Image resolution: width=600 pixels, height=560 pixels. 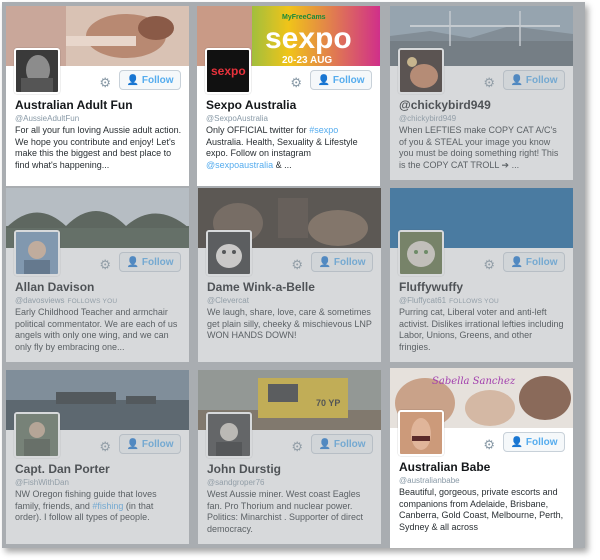 I want to click on banner-truck-number: 70 YP, so click(x=328, y=403).